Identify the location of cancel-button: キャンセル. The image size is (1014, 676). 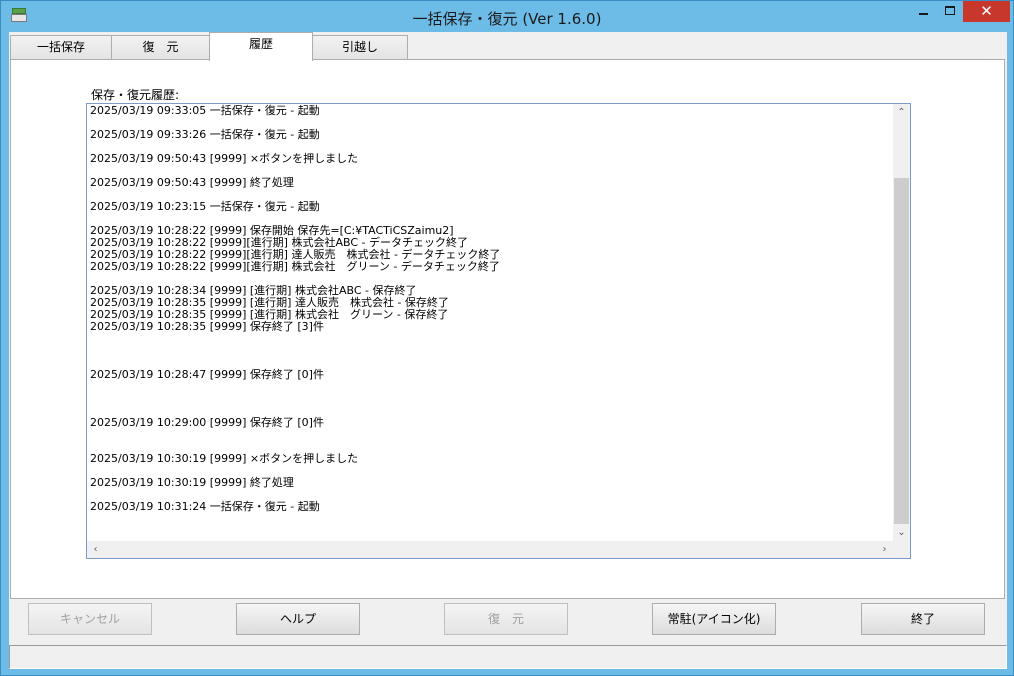
(90, 619).